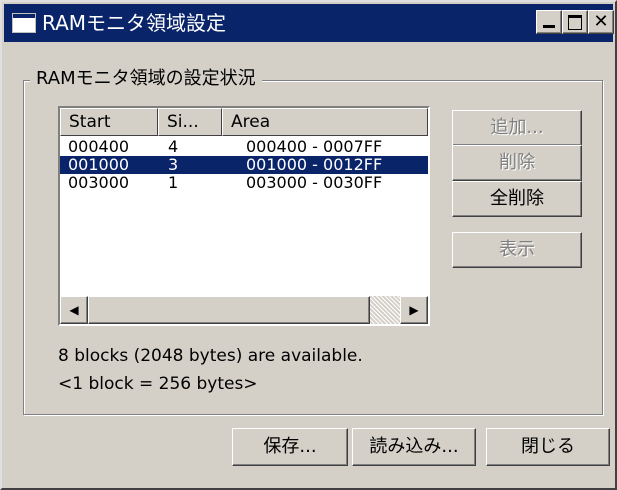 This screenshot has height=490, width=617. I want to click on groupbox-title: RAMモニタ領域の設定状況, so click(146, 79).